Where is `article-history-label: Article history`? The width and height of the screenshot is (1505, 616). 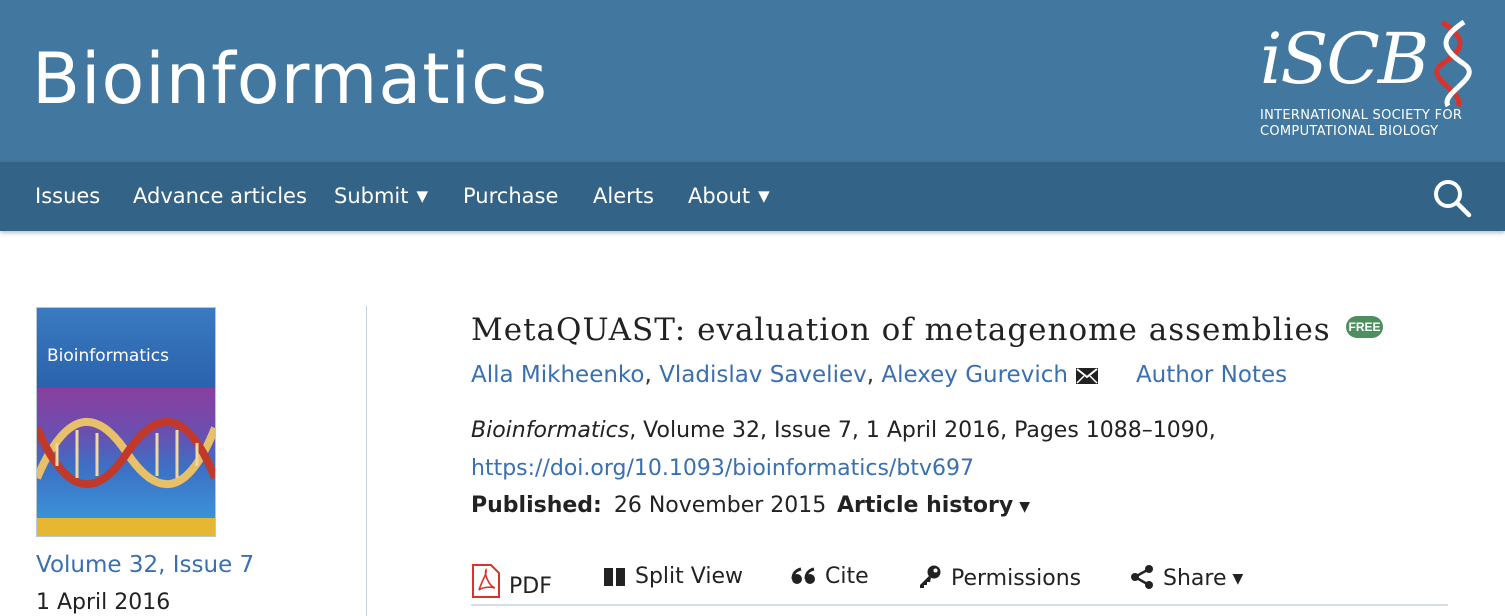 article-history-label: Article history is located at coordinates (925, 505).